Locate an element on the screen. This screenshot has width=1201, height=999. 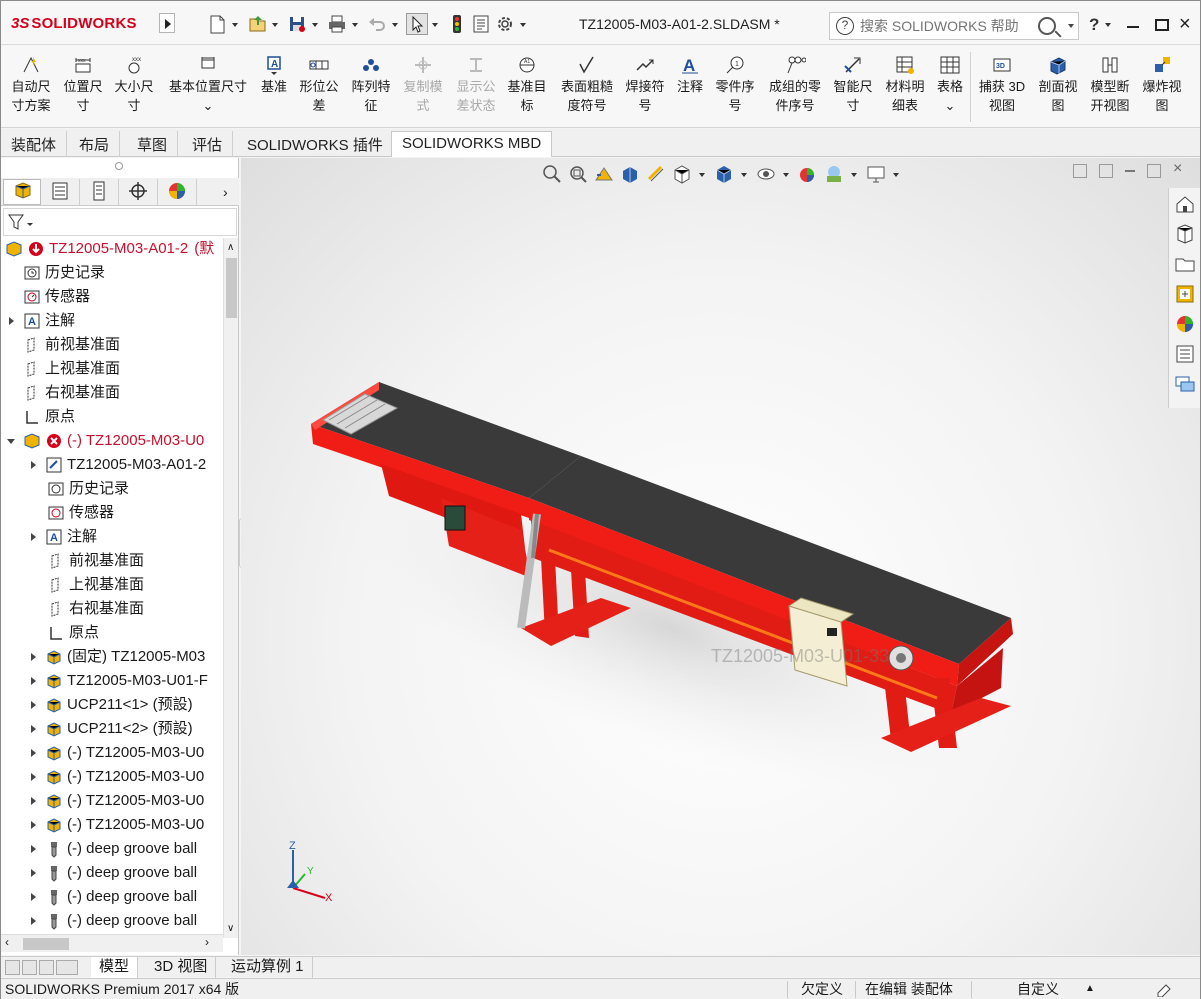
ribbon-dropdown-icon: ⌄ is located at coordinates (950, 105).